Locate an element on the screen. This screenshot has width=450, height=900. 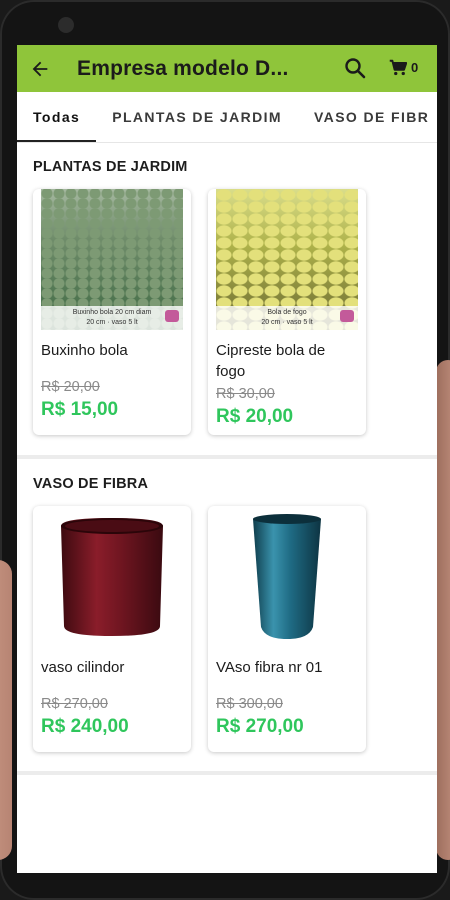
product-price: R$ 270,00 is located at coordinates (260, 726).